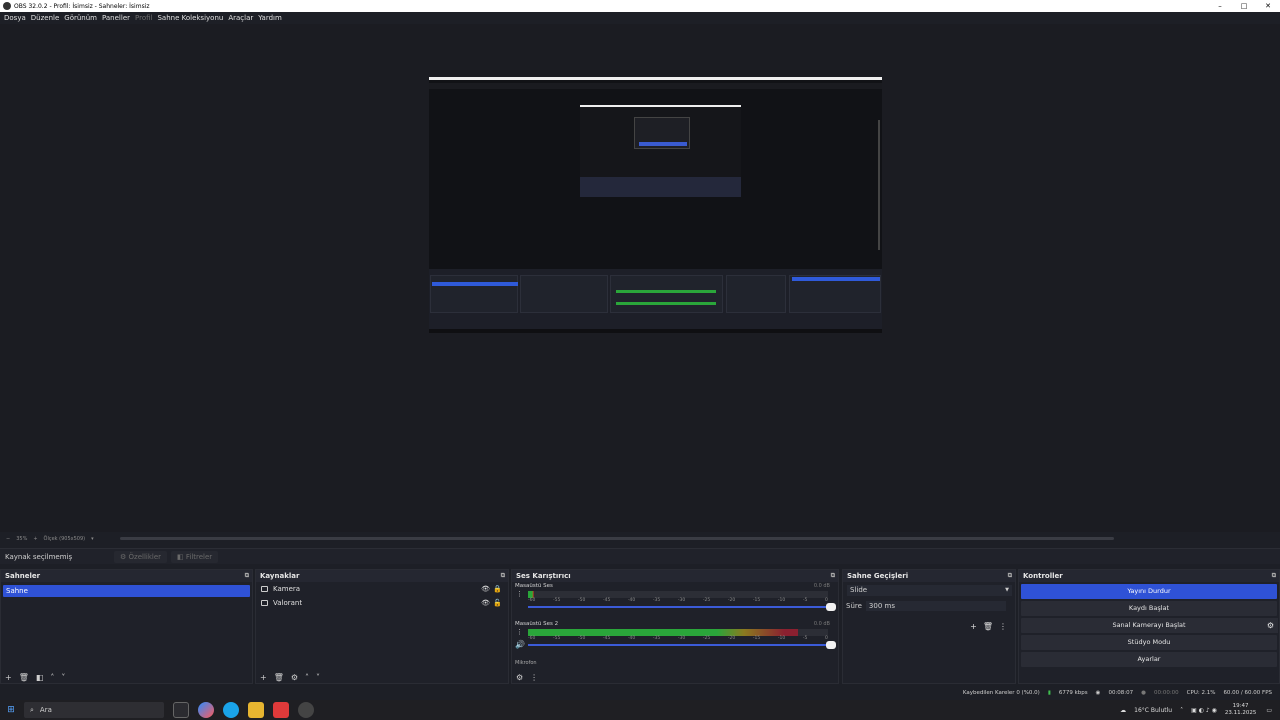 This screenshot has height=720, width=1280. Describe the element at coordinates (1149, 642) in the screenshot. I see `studio-mode-button: Stüdyo Modu` at that location.